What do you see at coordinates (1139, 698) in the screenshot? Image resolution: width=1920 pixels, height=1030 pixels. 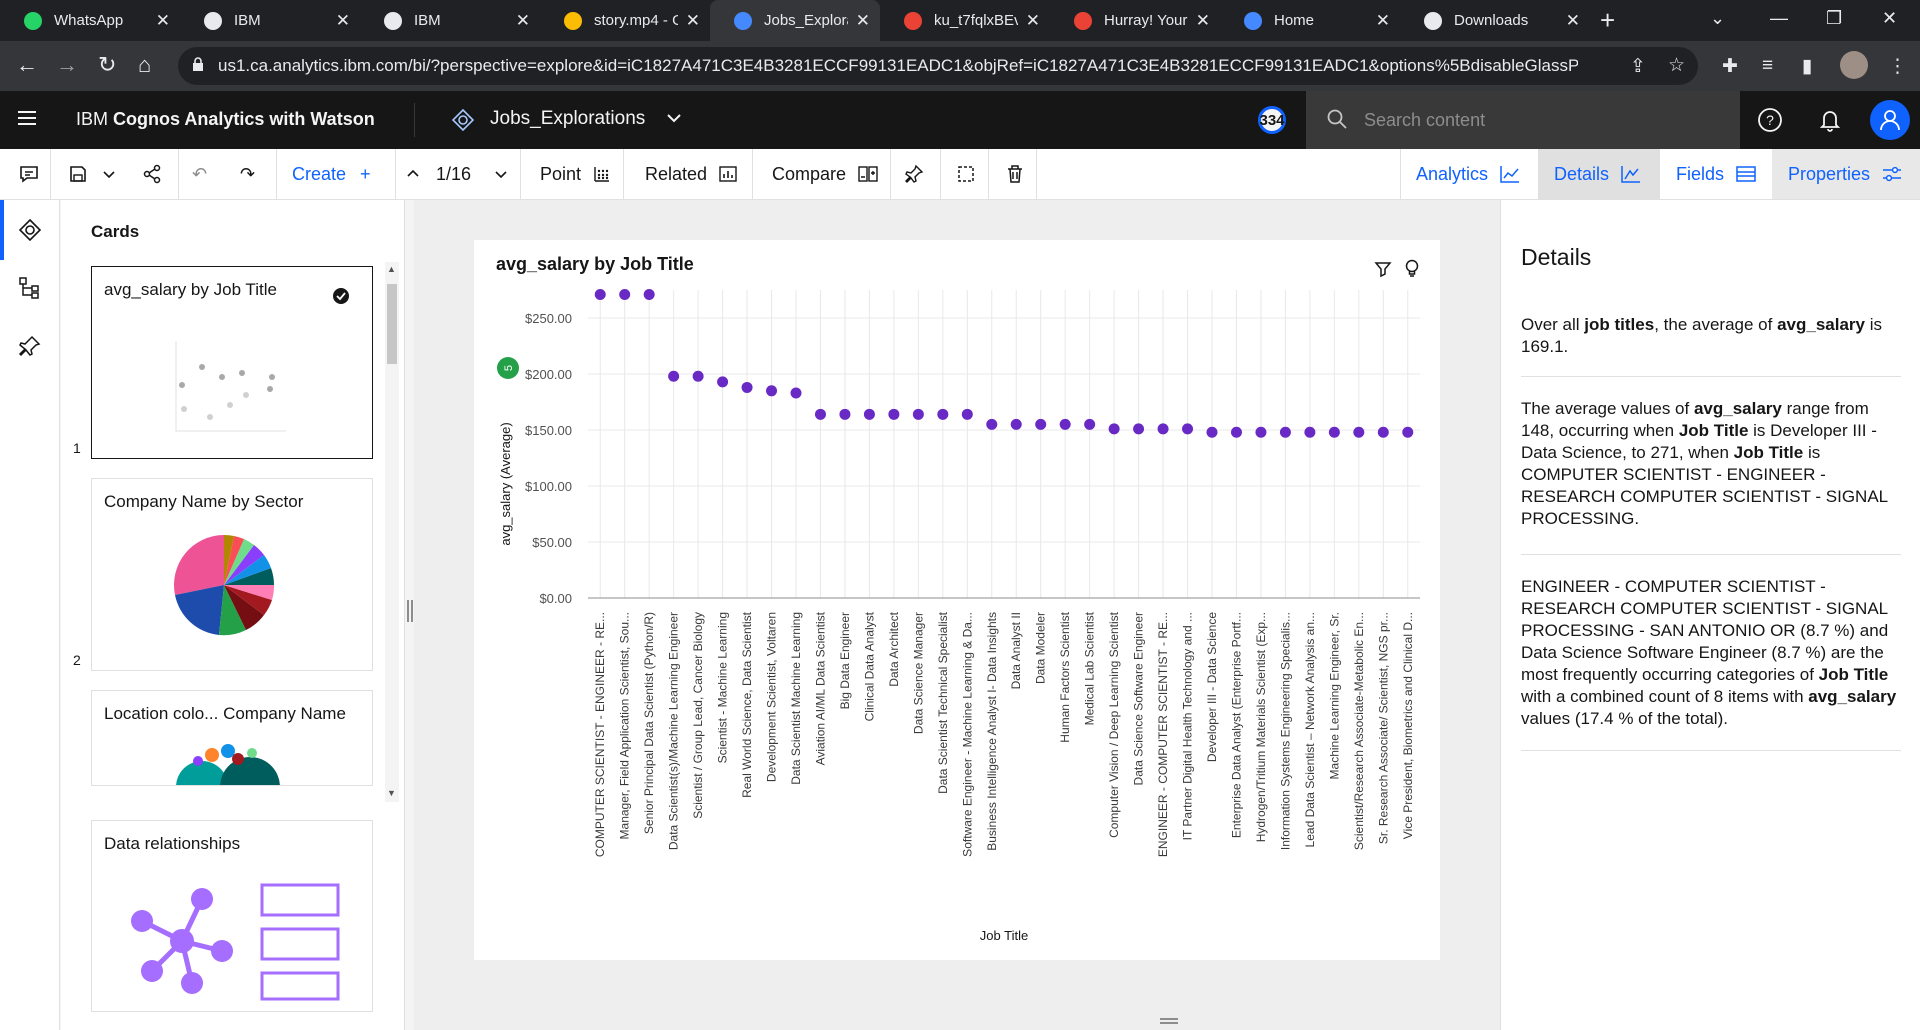 I see `x-tick-label: Data Science Software Engineer` at bounding box center [1139, 698].